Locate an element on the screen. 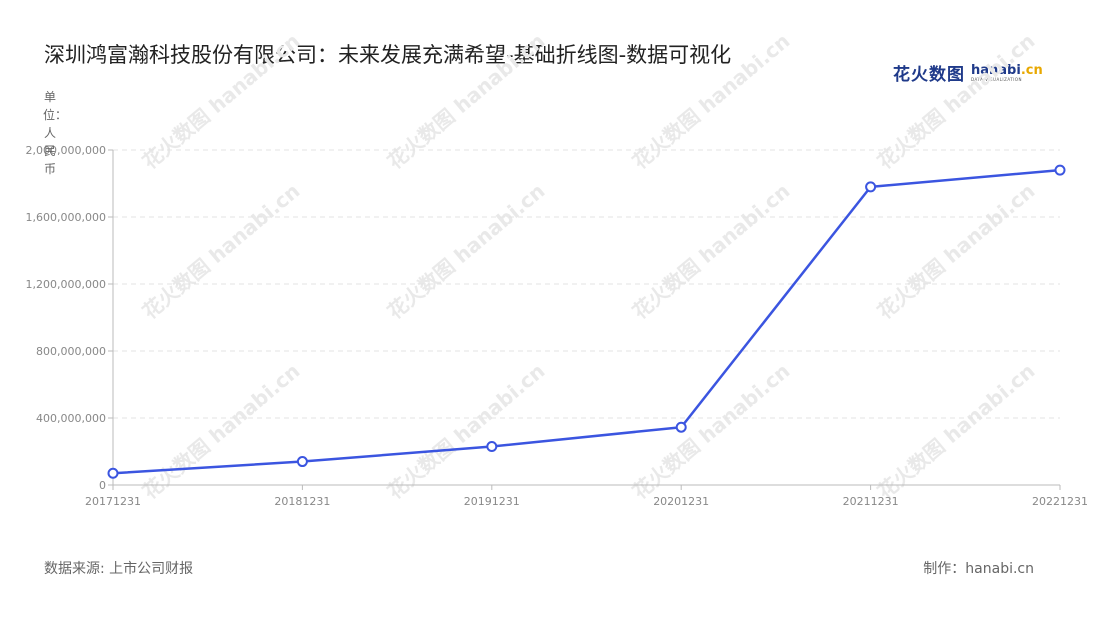  y-tick-label: 0 is located at coordinates (102, 485).